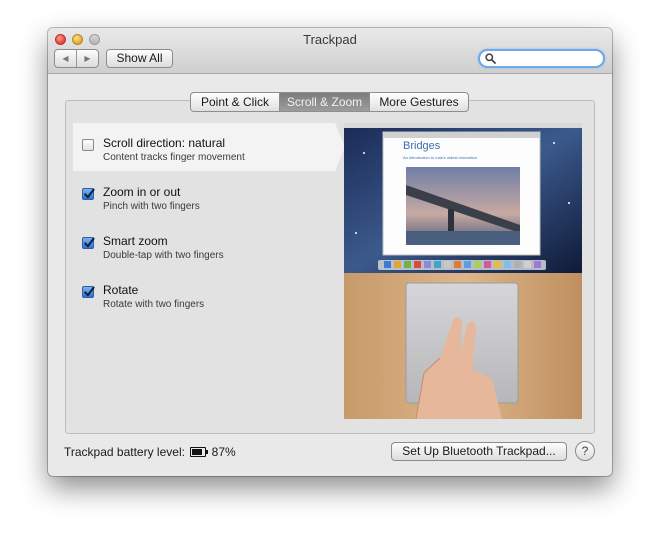 This screenshot has height=544, width=660. Describe the element at coordinates (330, 39) in the screenshot. I see `window-title: Trackpad` at that location.